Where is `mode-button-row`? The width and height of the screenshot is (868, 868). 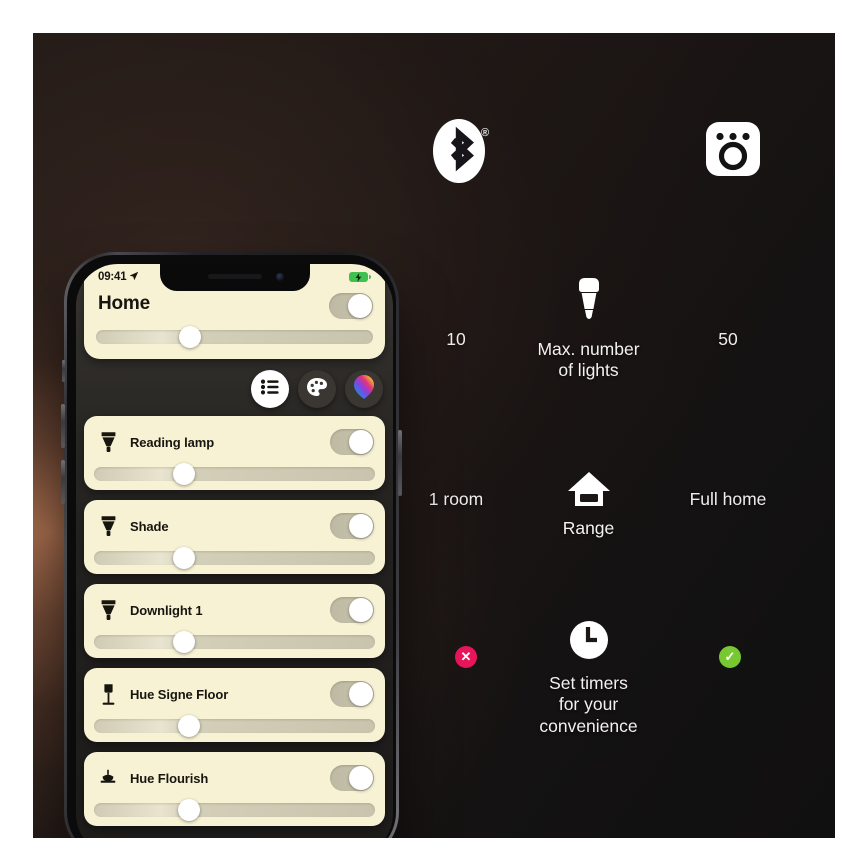 mode-button-row is located at coordinates (317, 389).